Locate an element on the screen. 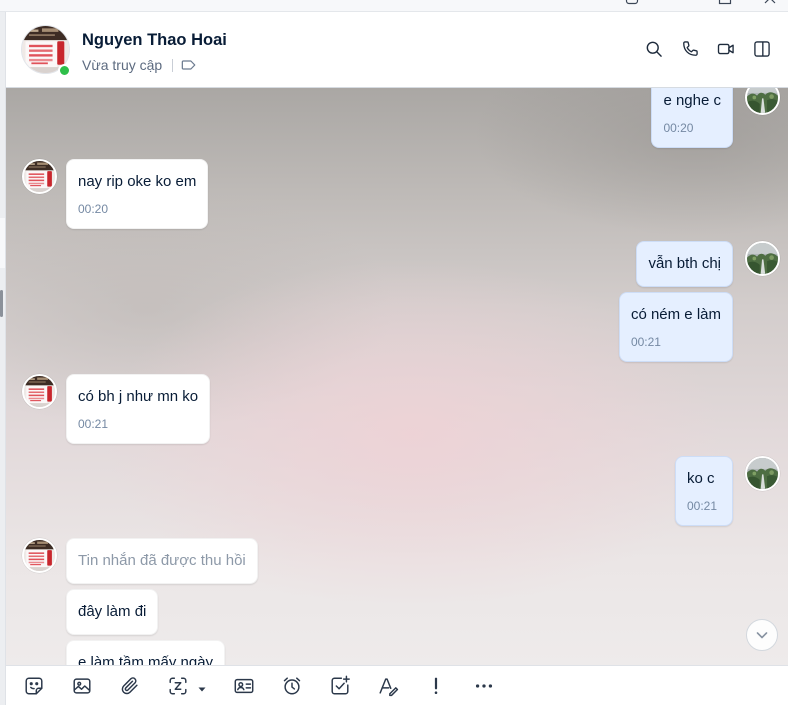 The height and width of the screenshot is (705, 788). maximize-icon is located at coordinates (725, 2).